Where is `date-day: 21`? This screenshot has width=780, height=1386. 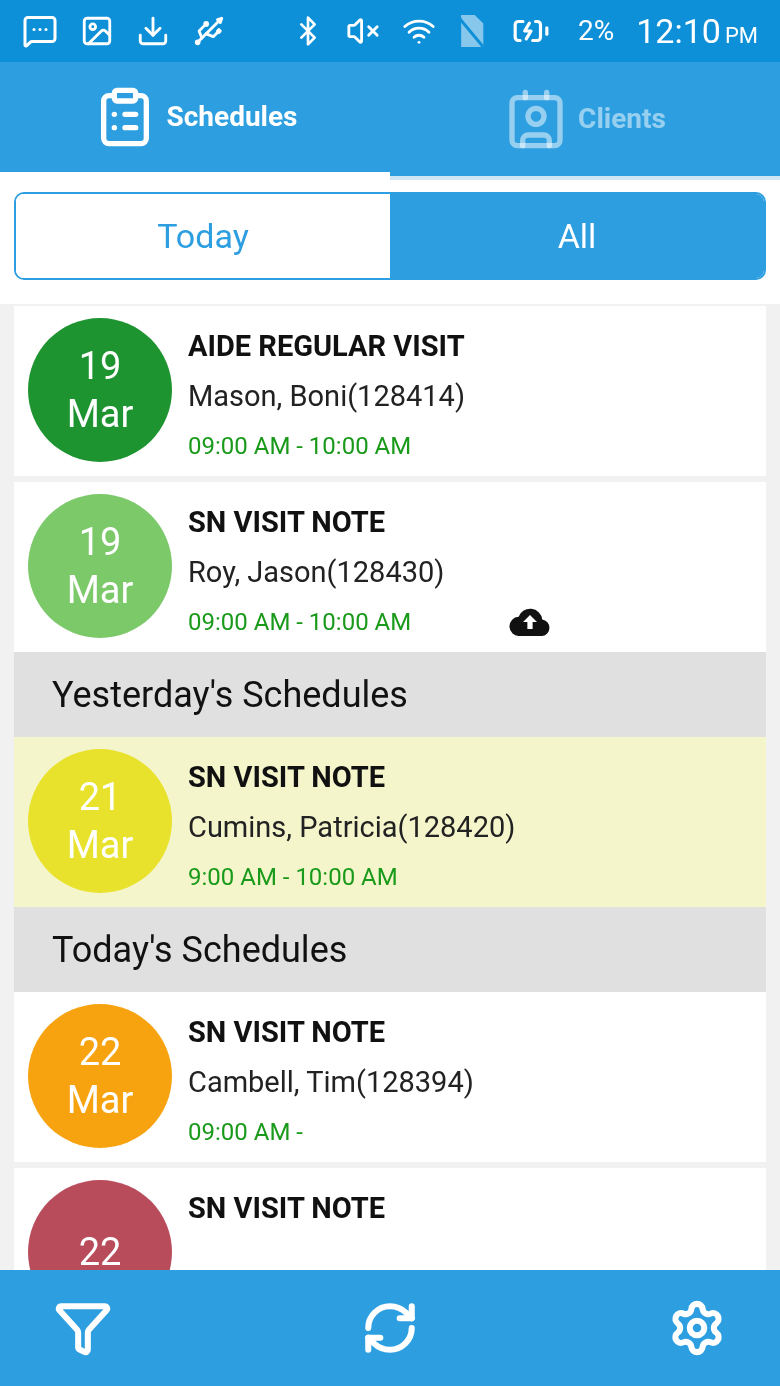
date-day: 21 is located at coordinates (100, 797).